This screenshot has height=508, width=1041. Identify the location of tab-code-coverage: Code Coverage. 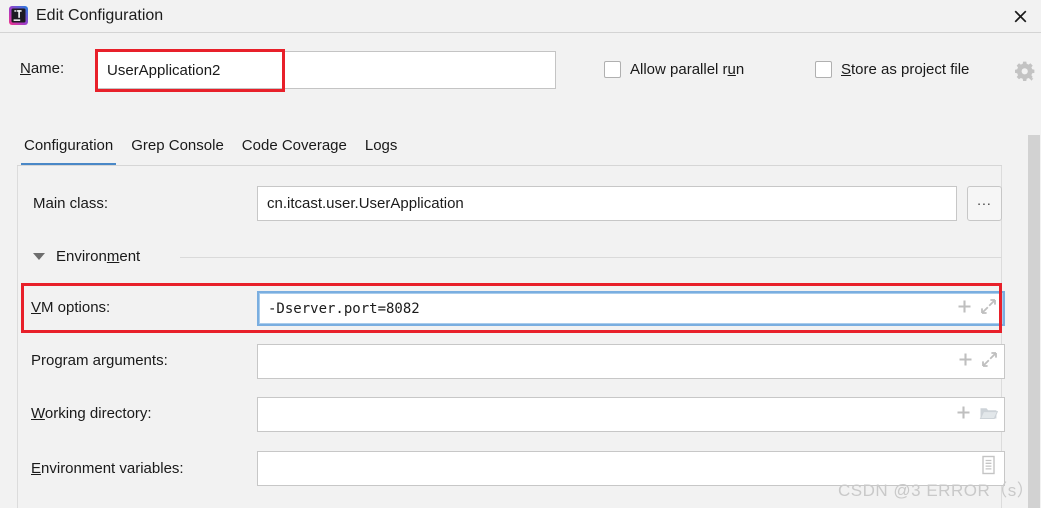
(294, 146).